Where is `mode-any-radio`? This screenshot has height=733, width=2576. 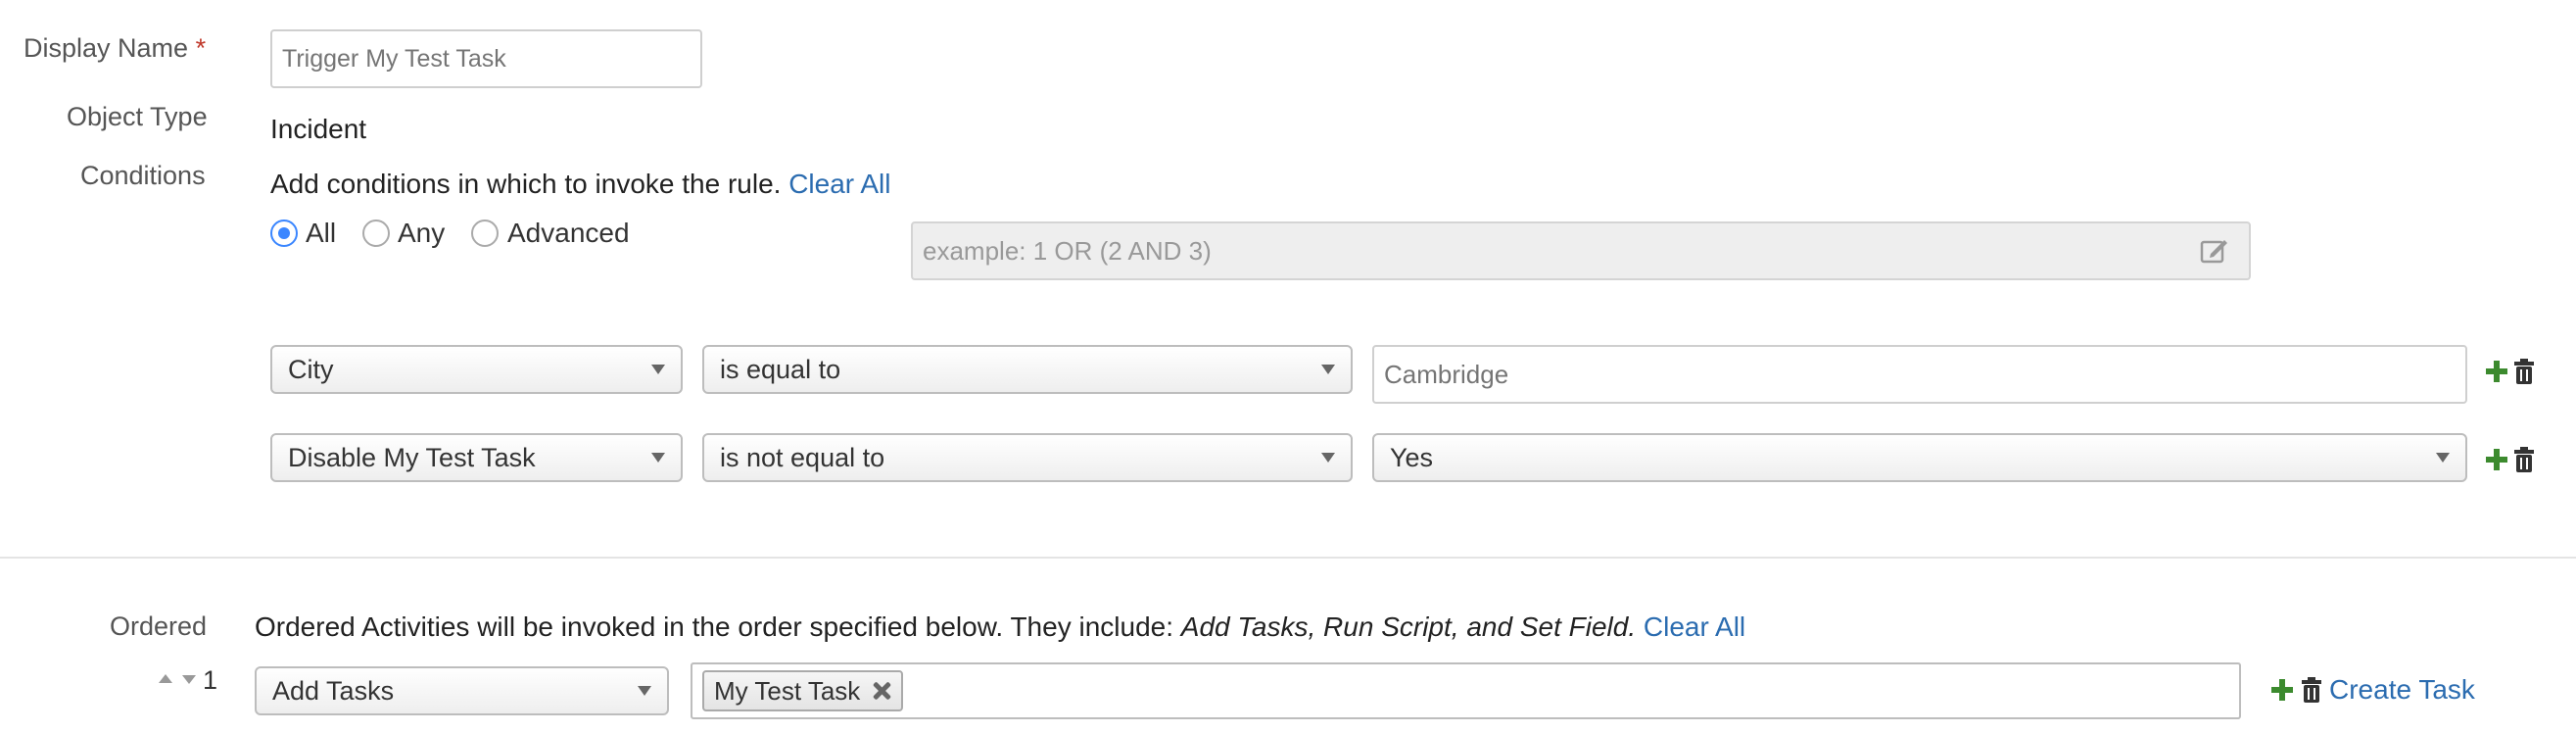 mode-any-radio is located at coordinates (376, 234).